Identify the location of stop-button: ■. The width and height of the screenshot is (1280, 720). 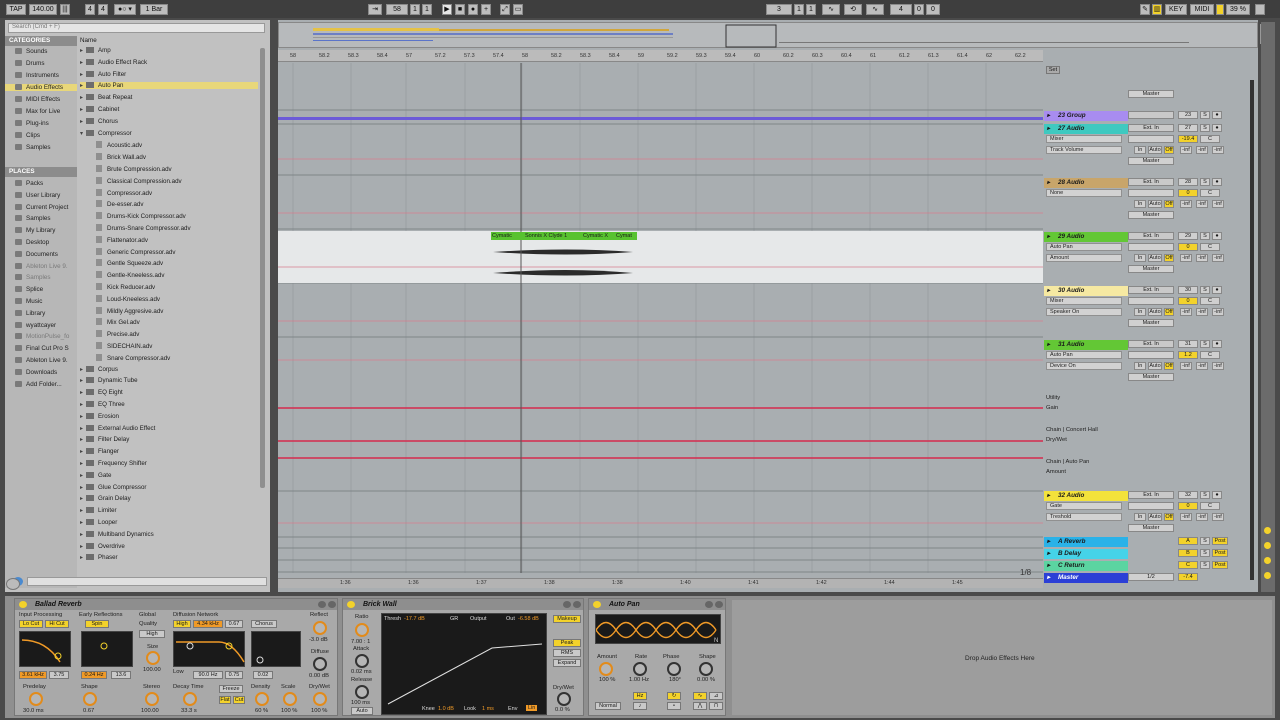
(460, 9).